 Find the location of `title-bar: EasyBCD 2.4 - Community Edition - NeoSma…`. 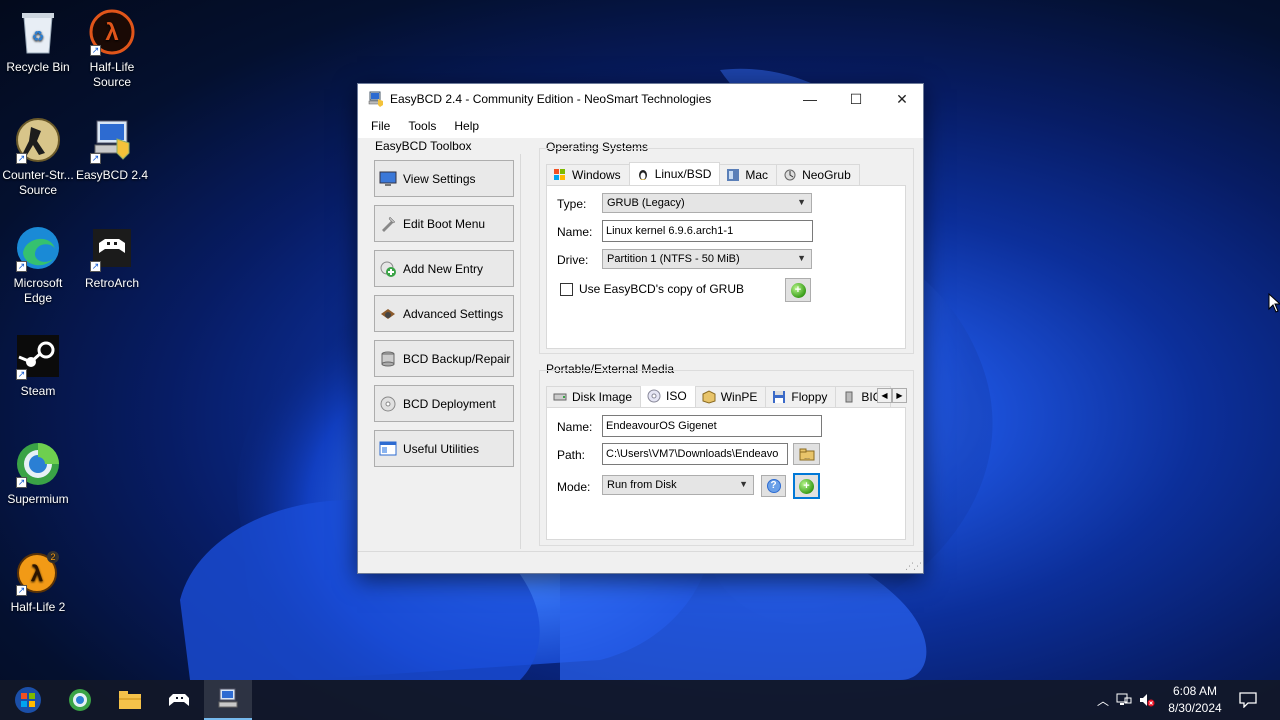

title-bar: EasyBCD 2.4 - Community Edition - NeoSma… is located at coordinates (640, 99).